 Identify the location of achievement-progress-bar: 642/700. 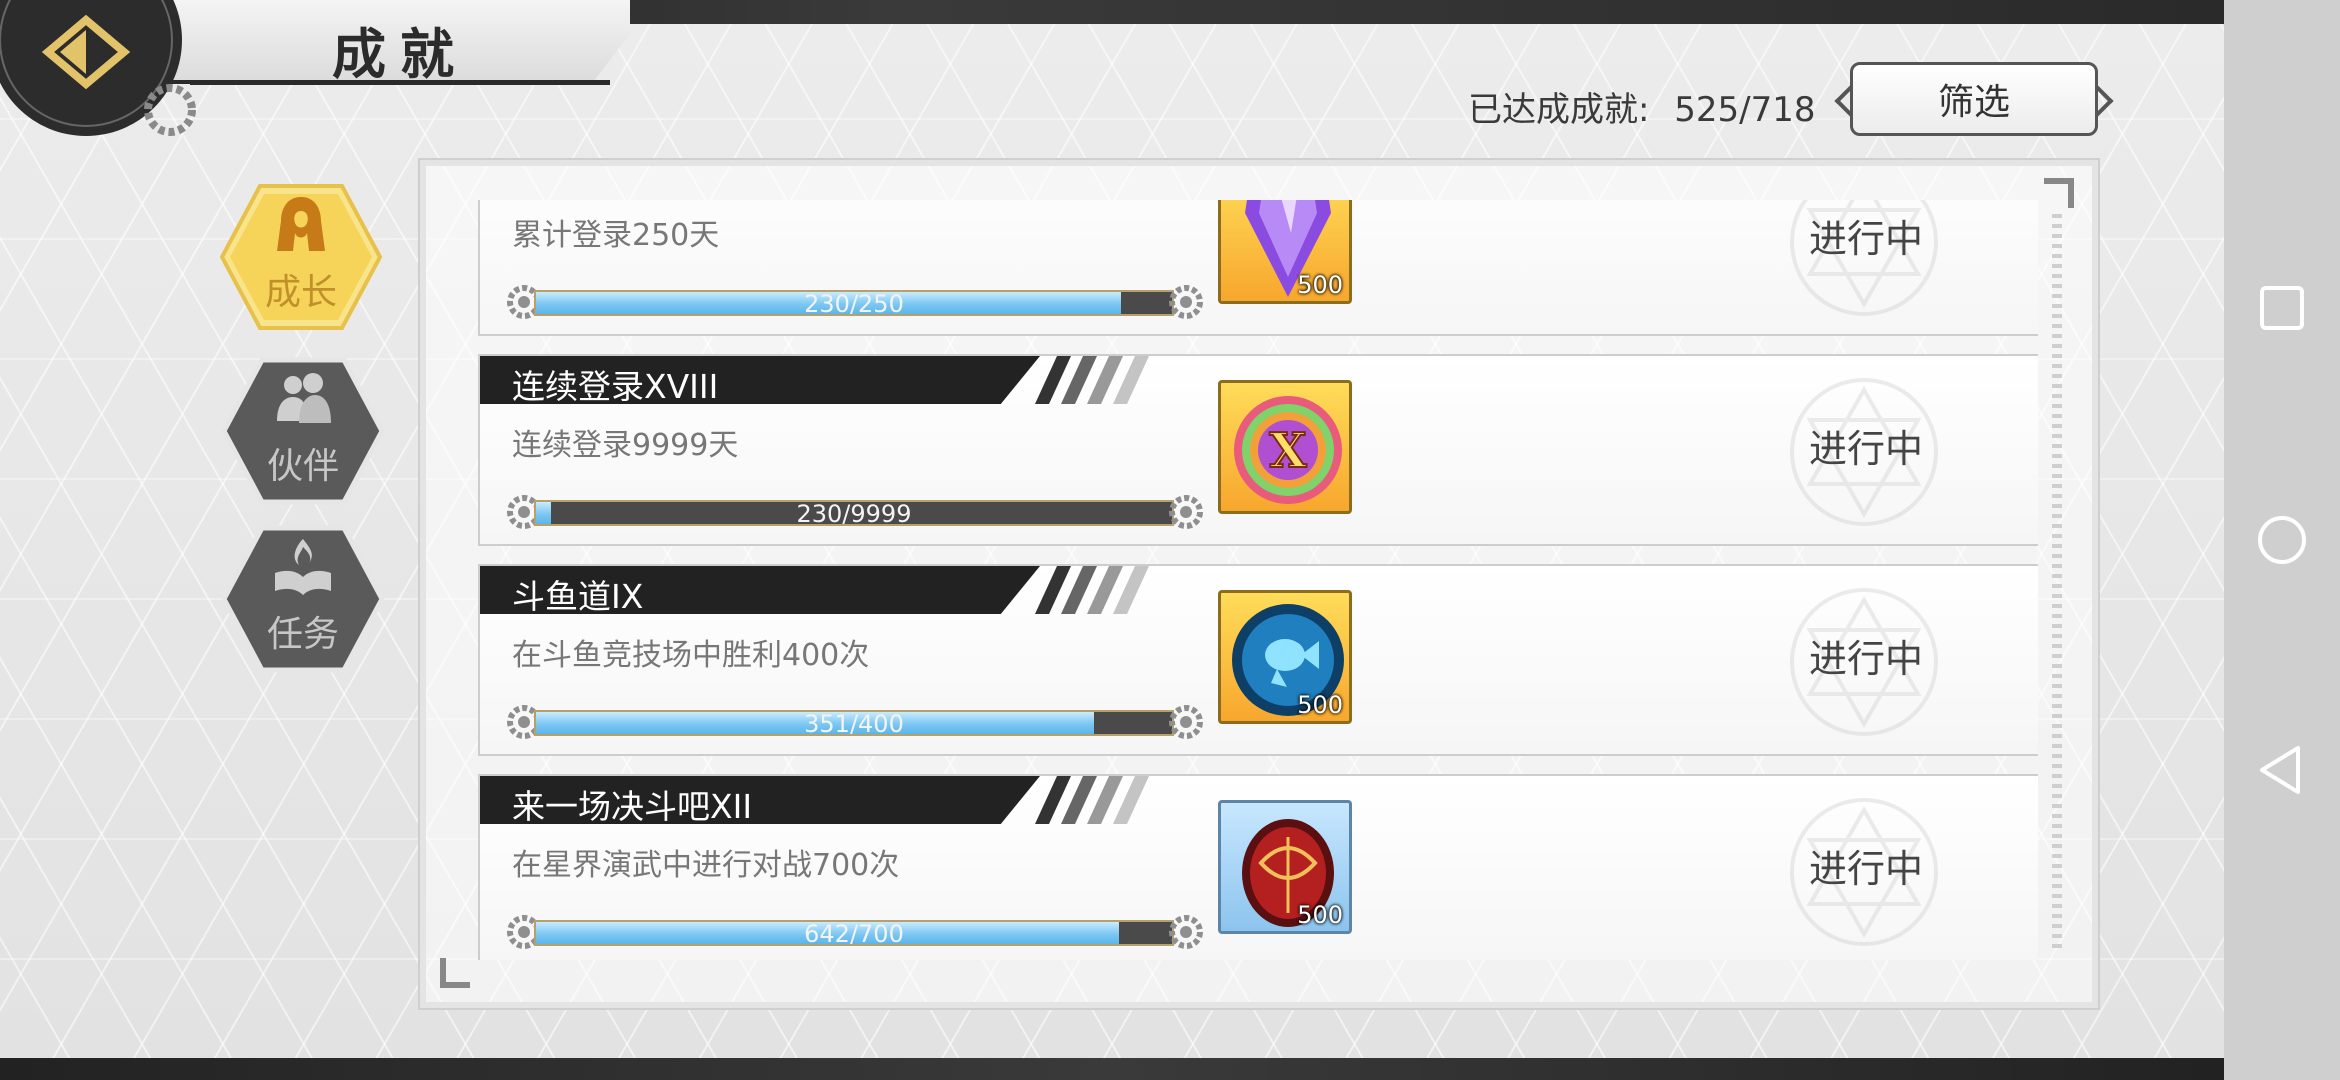
(854, 932).